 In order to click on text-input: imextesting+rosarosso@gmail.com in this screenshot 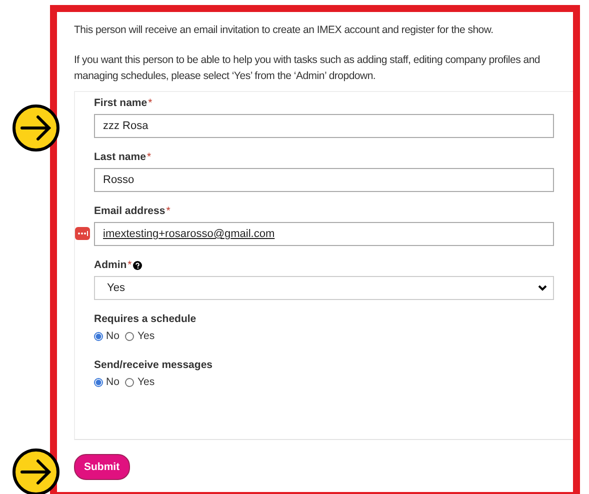, I will do `click(324, 234)`.